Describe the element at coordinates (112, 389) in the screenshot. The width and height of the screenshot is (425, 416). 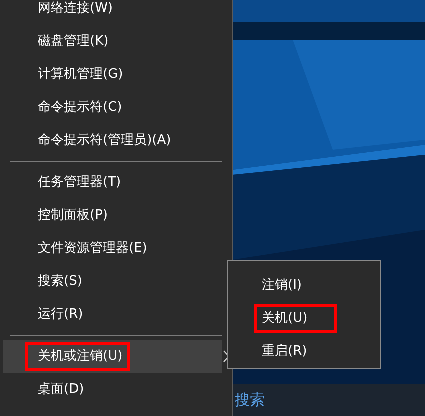
I see `menu-item: 桌面(D)` at that location.